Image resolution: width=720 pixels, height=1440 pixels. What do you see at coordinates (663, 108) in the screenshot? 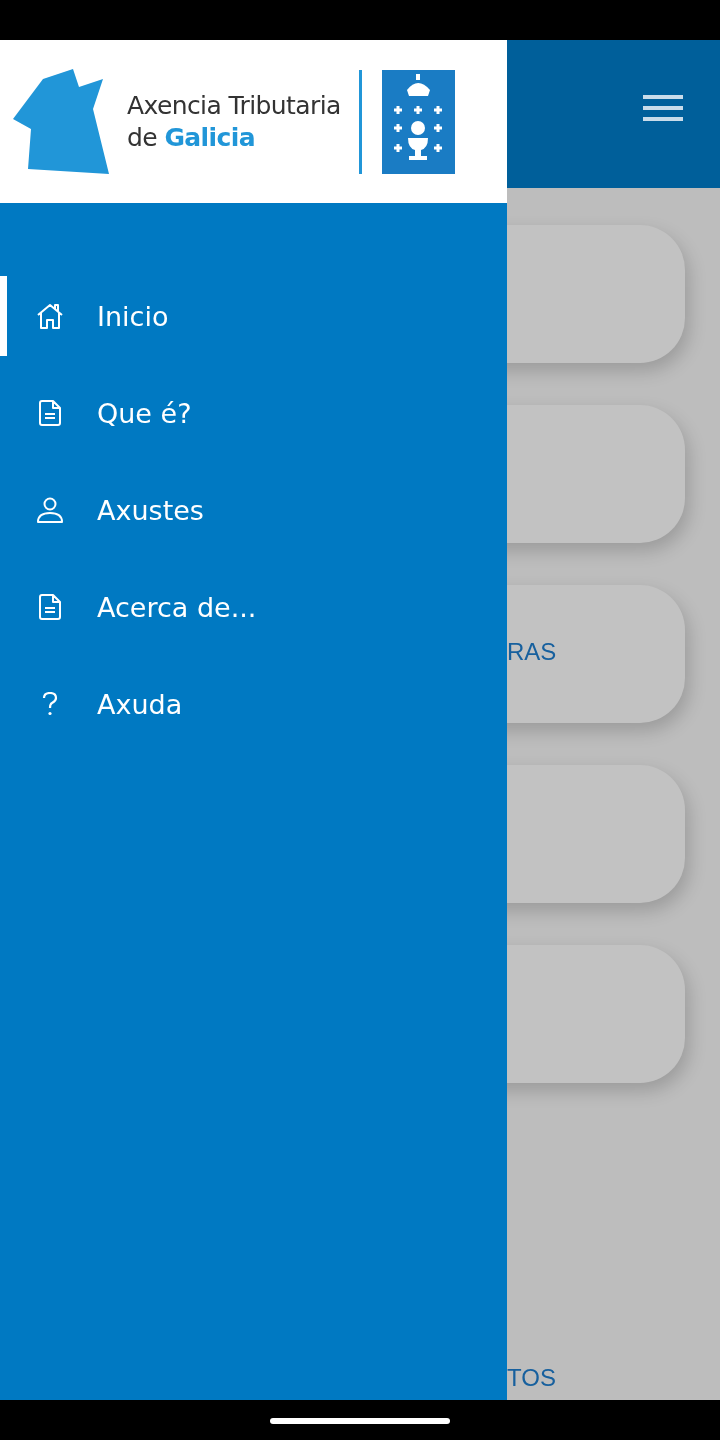
I see `menu-icon` at bounding box center [663, 108].